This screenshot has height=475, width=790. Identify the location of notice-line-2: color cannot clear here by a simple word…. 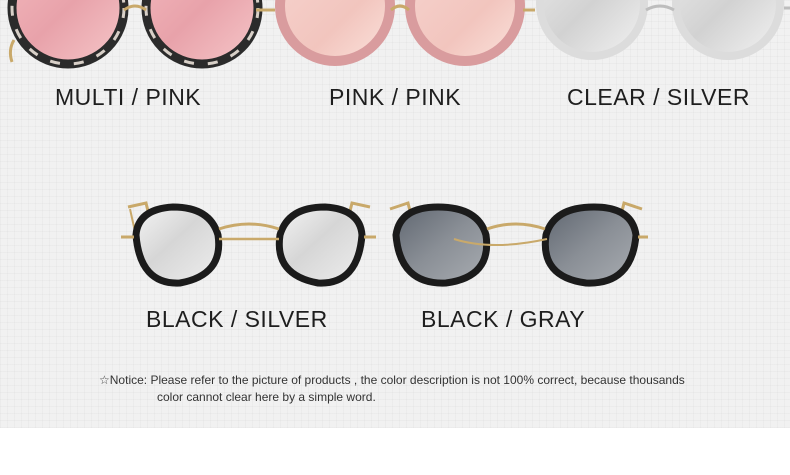
(266, 397).